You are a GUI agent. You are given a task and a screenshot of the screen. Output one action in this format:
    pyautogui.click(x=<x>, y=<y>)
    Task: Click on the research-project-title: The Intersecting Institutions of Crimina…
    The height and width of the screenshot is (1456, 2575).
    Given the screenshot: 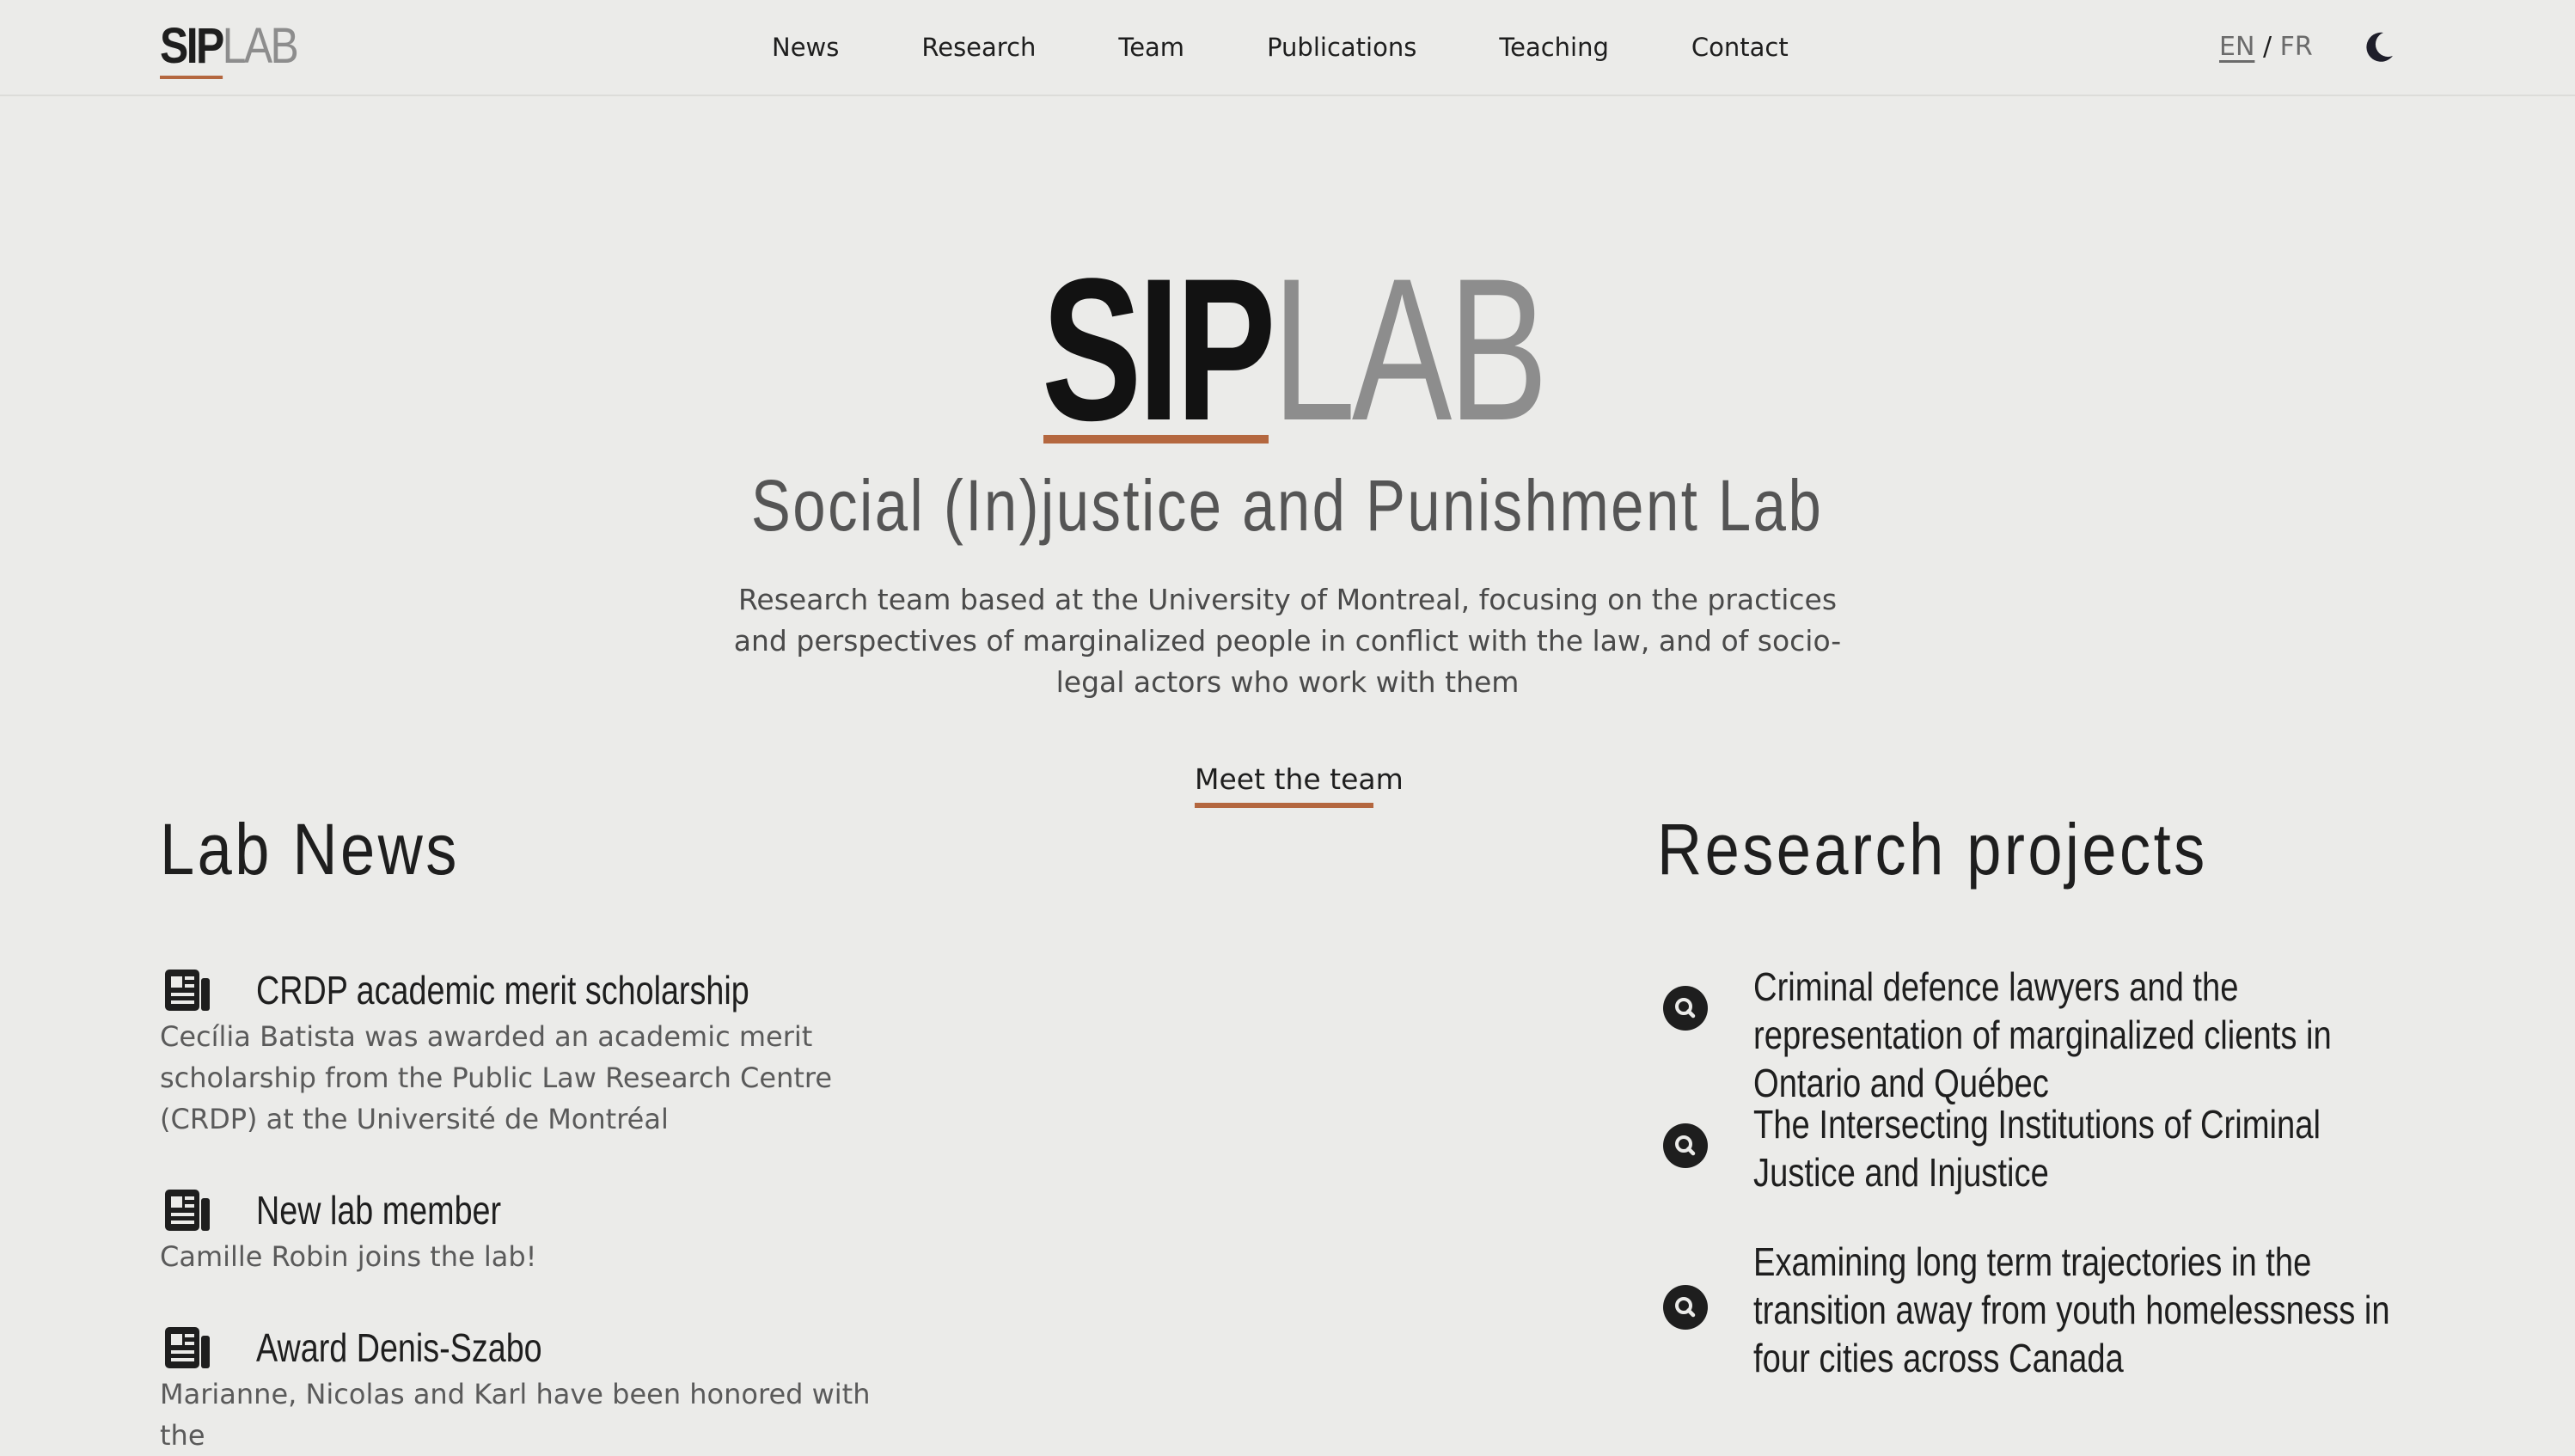 What is the action you would take?
    pyautogui.click(x=2088, y=1148)
    